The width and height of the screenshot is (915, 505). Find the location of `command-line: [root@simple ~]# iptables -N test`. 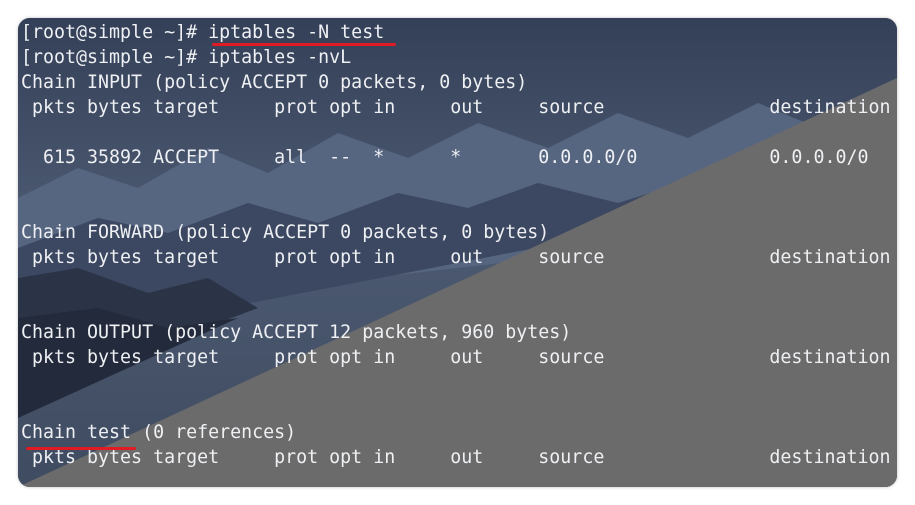

command-line: [root@simple ~]# iptables -N test is located at coordinates (203, 32).